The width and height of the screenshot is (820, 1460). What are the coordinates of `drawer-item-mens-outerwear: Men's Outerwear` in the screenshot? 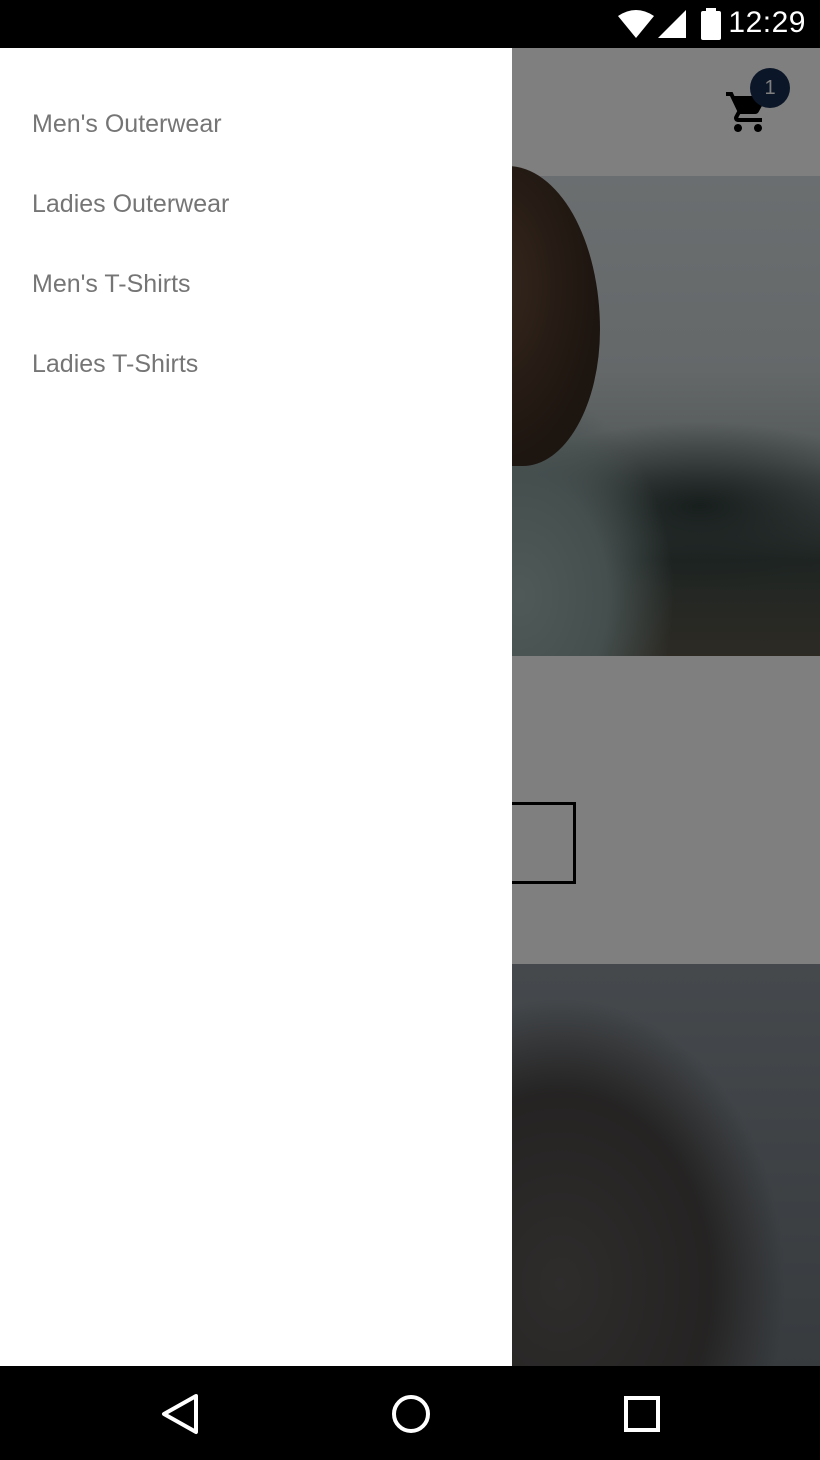 It's located at (127, 124).